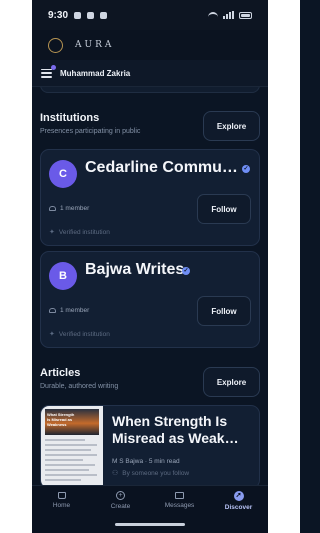 The height and width of the screenshot is (533, 320). Describe the element at coordinates (60, 373) in the screenshot. I see `articles-heading: Articles` at that location.